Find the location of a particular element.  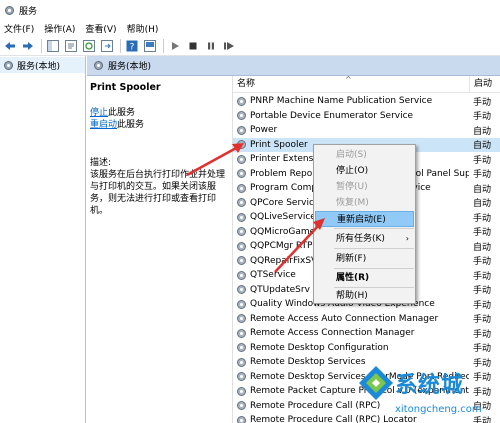

table-row: Remote Desktop Configuration 手动 is located at coordinates (366, 348).